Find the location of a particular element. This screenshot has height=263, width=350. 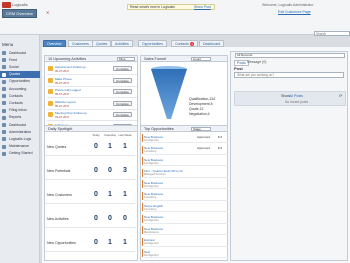

spotlight-value: 3 is located at coordinates (125, 170).